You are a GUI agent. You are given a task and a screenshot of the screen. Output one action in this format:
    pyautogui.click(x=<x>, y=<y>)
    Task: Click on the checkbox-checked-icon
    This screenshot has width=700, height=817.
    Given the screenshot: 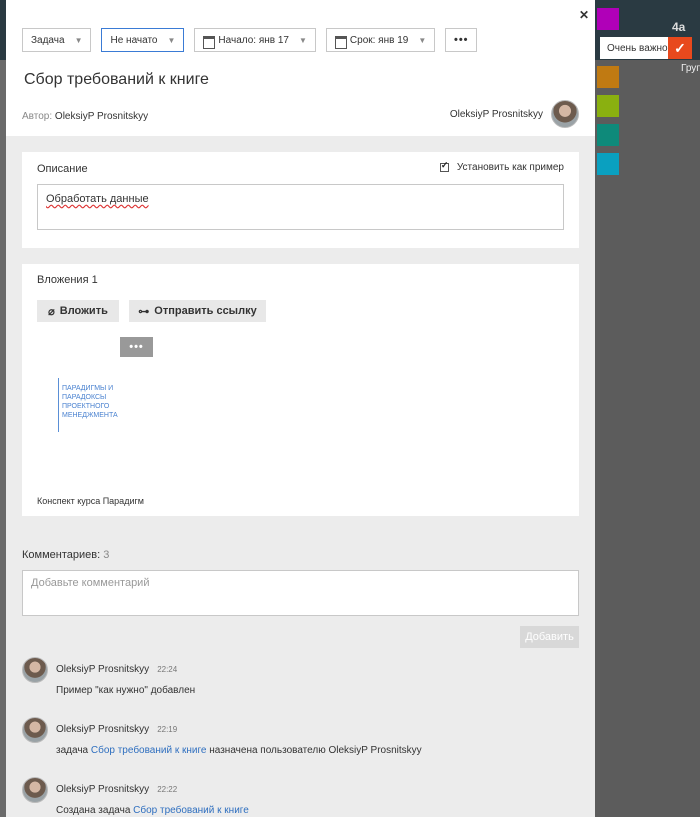 What is the action you would take?
    pyautogui.click(x=444, y=166)
    